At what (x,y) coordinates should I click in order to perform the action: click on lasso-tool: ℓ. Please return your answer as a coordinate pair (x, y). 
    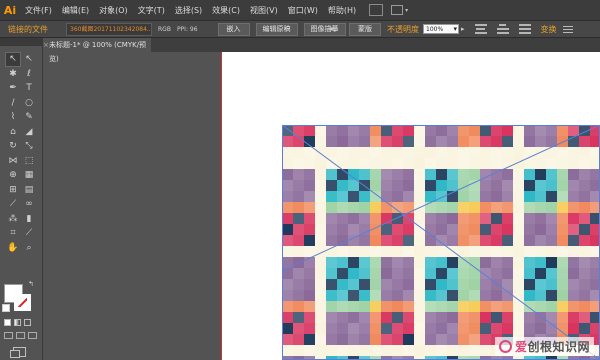
    Looking at the image, I should click on (29, 74).